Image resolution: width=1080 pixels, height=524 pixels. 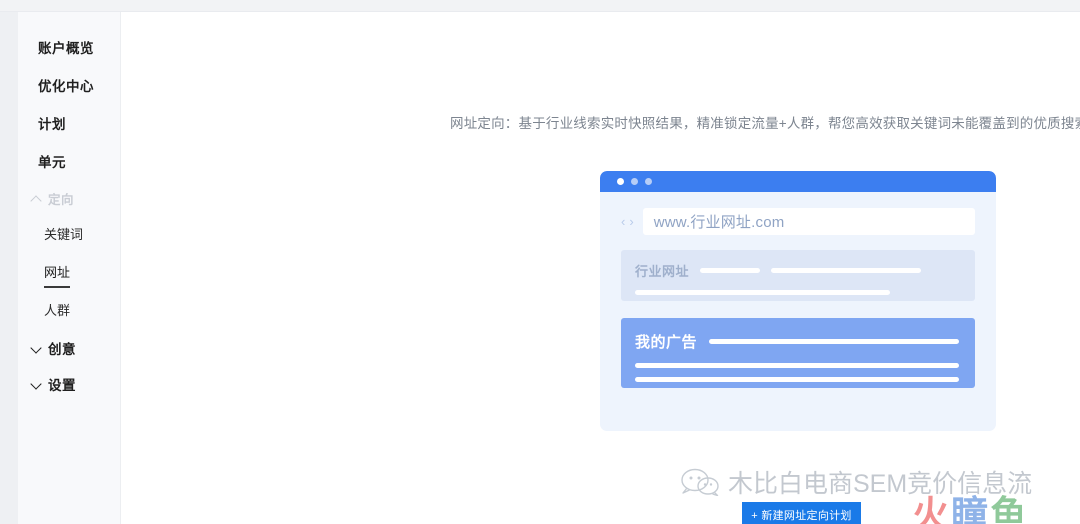 I want to click on browser-mock-body: ‹ › www.行业网址.com 行业网址 我的广告, so click(x=798, y=290).